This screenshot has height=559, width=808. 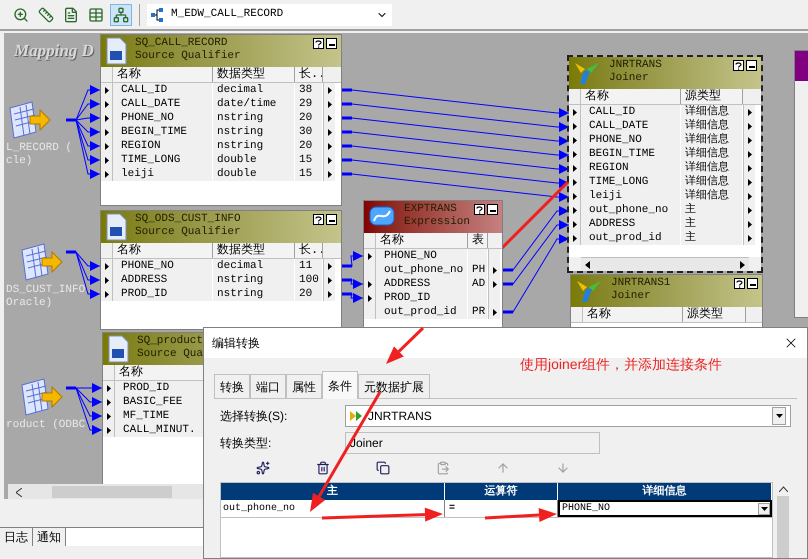 What do you see at coordinates (665, 264) in the screenshot?
I see `horizontal-scrollbar` at bounding box center [665, 264].